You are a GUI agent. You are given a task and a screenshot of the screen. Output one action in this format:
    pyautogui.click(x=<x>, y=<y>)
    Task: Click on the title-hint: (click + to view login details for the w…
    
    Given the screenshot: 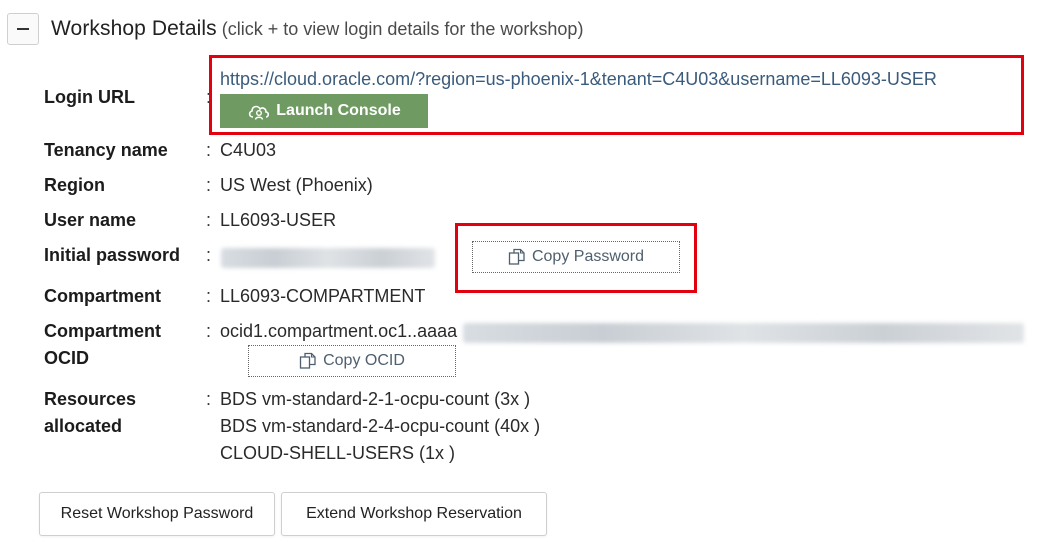 What is the action you would take?
    pyautogui.click(x=402, y=29)
    